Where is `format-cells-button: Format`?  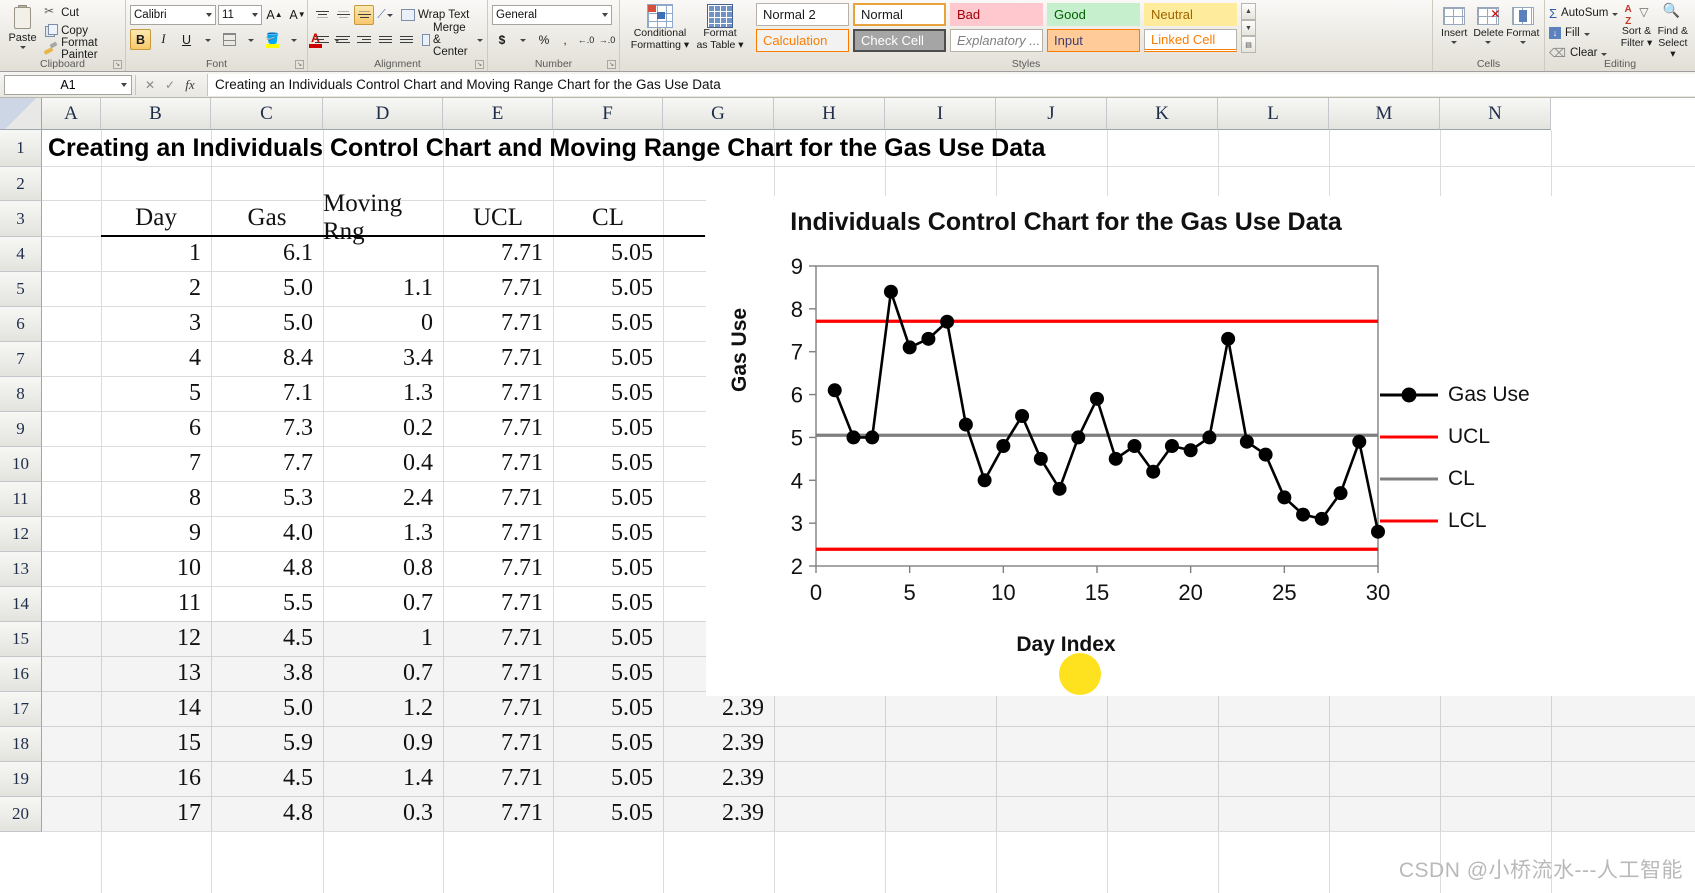
format-cells-button: Format is located at coordinates (1523, 24).